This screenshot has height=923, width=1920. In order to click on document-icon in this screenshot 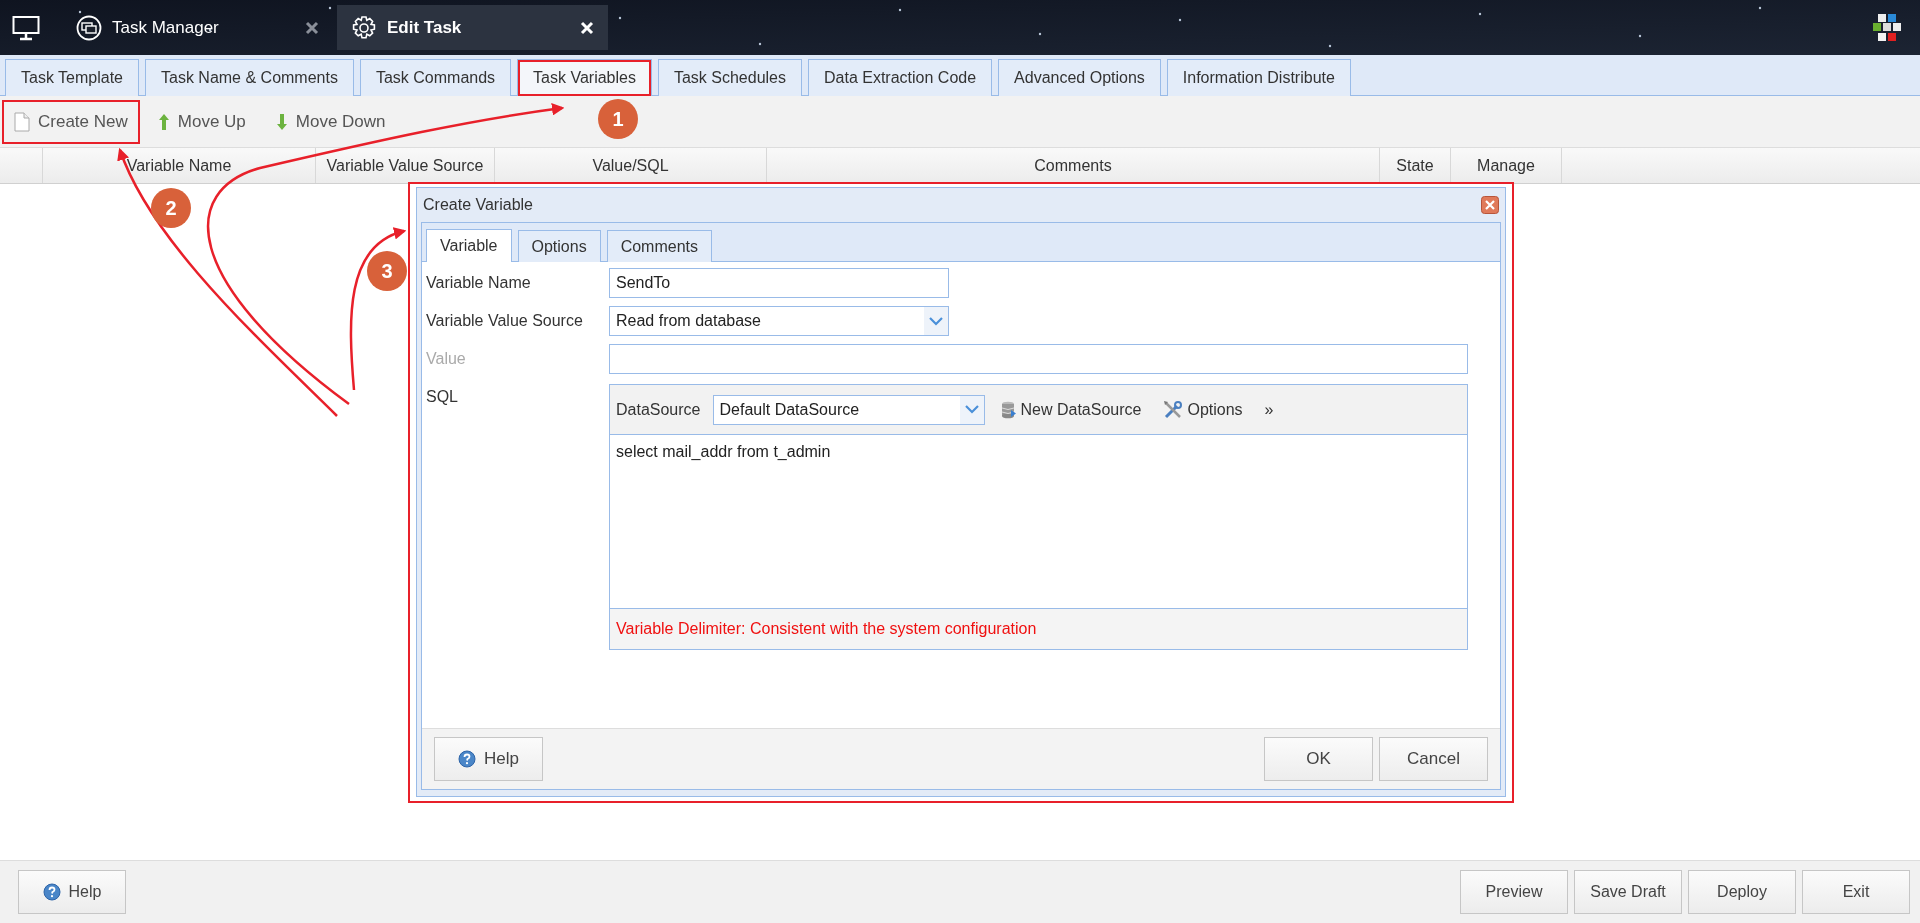, I will do `click(22, 121)`.